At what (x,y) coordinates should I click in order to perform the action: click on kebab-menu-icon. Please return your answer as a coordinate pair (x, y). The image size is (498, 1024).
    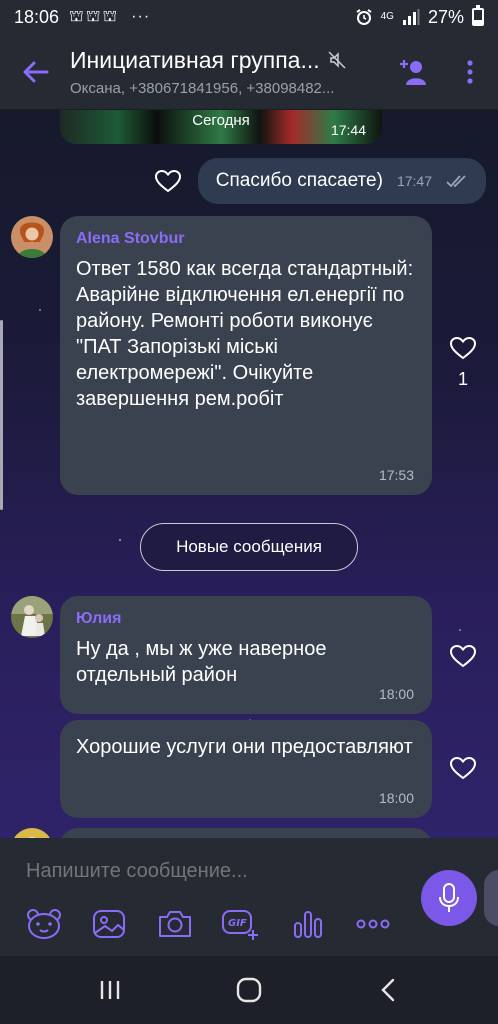
    Looking at the image, I should click on (470, 71).